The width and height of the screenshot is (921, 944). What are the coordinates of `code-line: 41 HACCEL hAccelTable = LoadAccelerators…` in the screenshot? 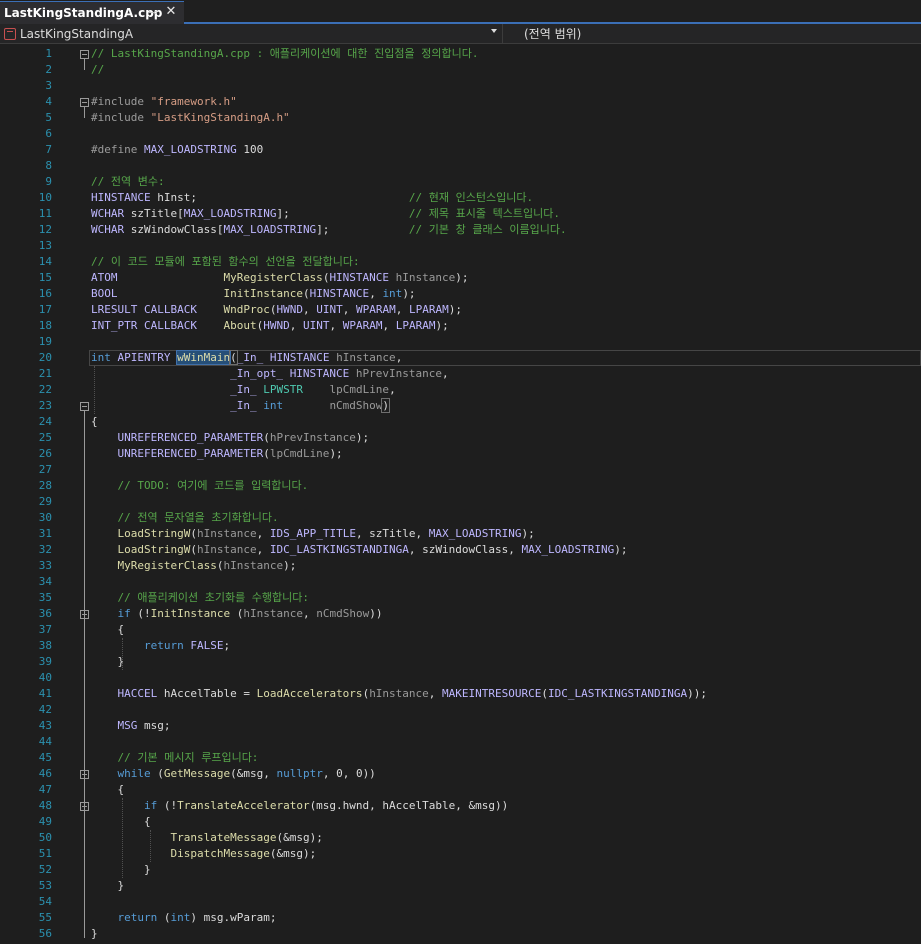 It's located at (460, 694).